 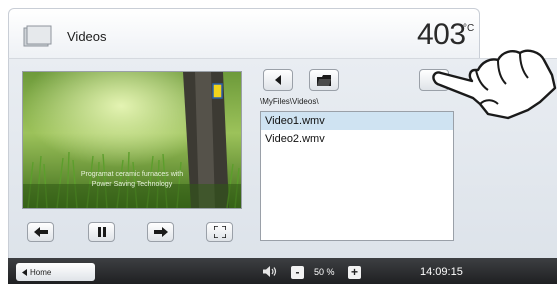 What do you see at coordinates (469, 28) in the screenshot?
I see `temperature-unit: °C` at bounding box center [469, 28].